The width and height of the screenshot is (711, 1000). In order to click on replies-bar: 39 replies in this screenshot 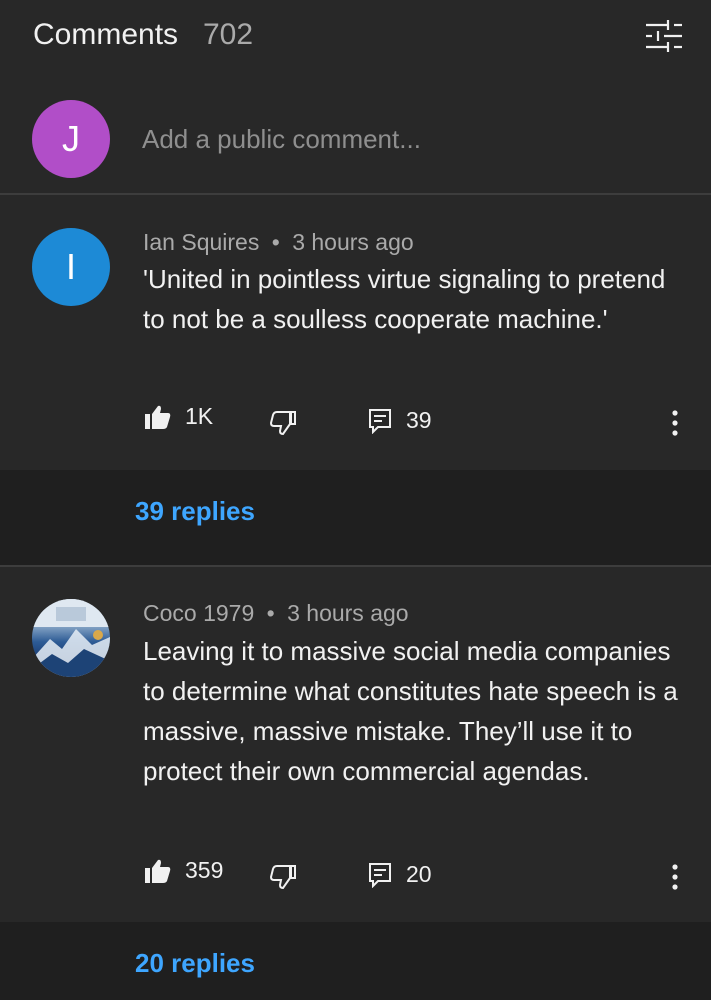, I will do `click(355, 517)`.